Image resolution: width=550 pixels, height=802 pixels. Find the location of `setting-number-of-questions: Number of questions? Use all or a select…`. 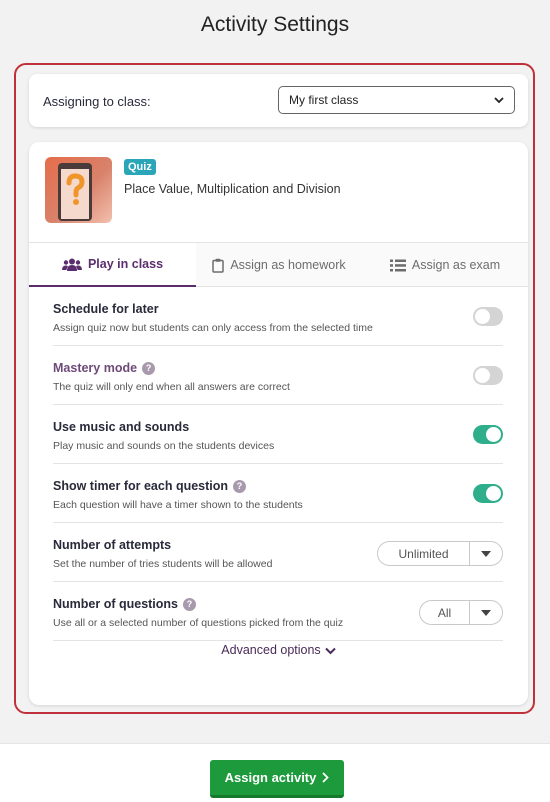

setting-number-of-questions: Number of questions? Use all or a select… is located at coordinates (278, 611).